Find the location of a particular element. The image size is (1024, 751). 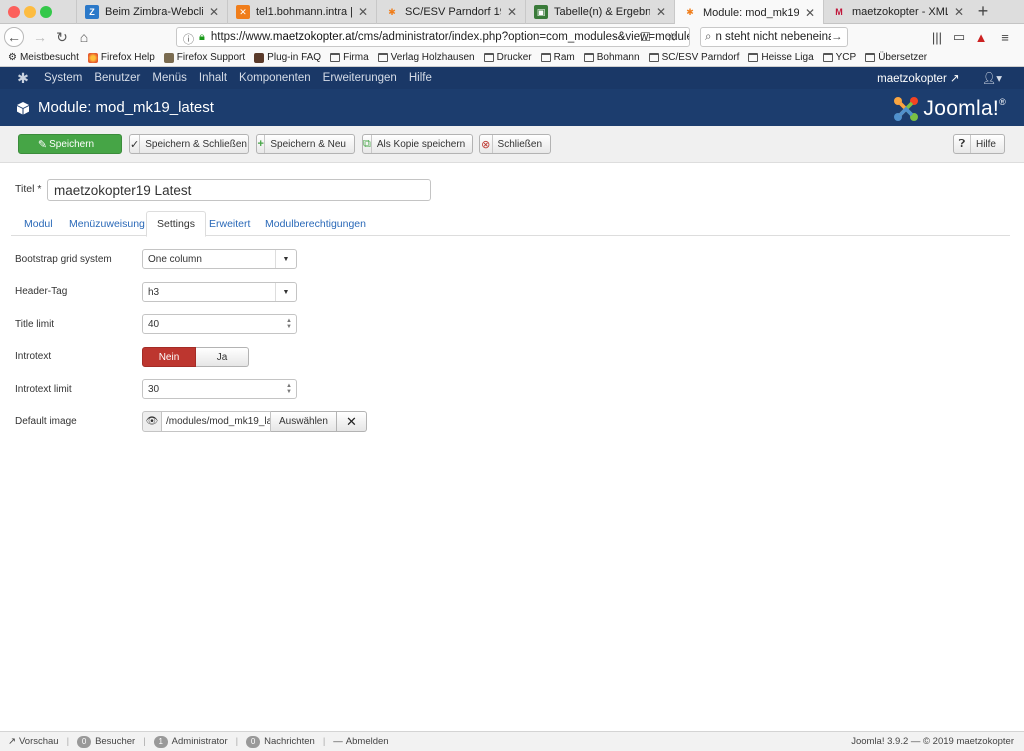

close-button: ⊗ Schließen is located at coordinates (515, 144).